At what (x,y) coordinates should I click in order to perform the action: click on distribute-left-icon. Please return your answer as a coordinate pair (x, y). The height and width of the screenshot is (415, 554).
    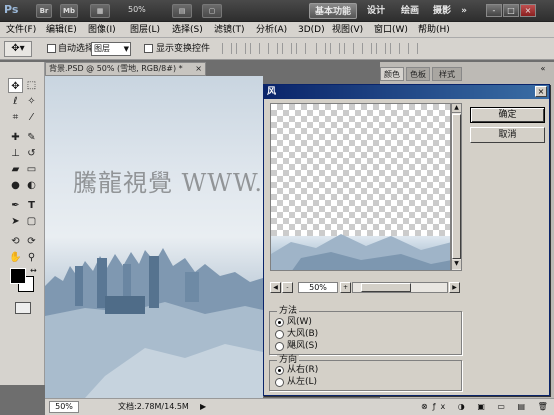
    Looking at the image, I should click on (367, 48).